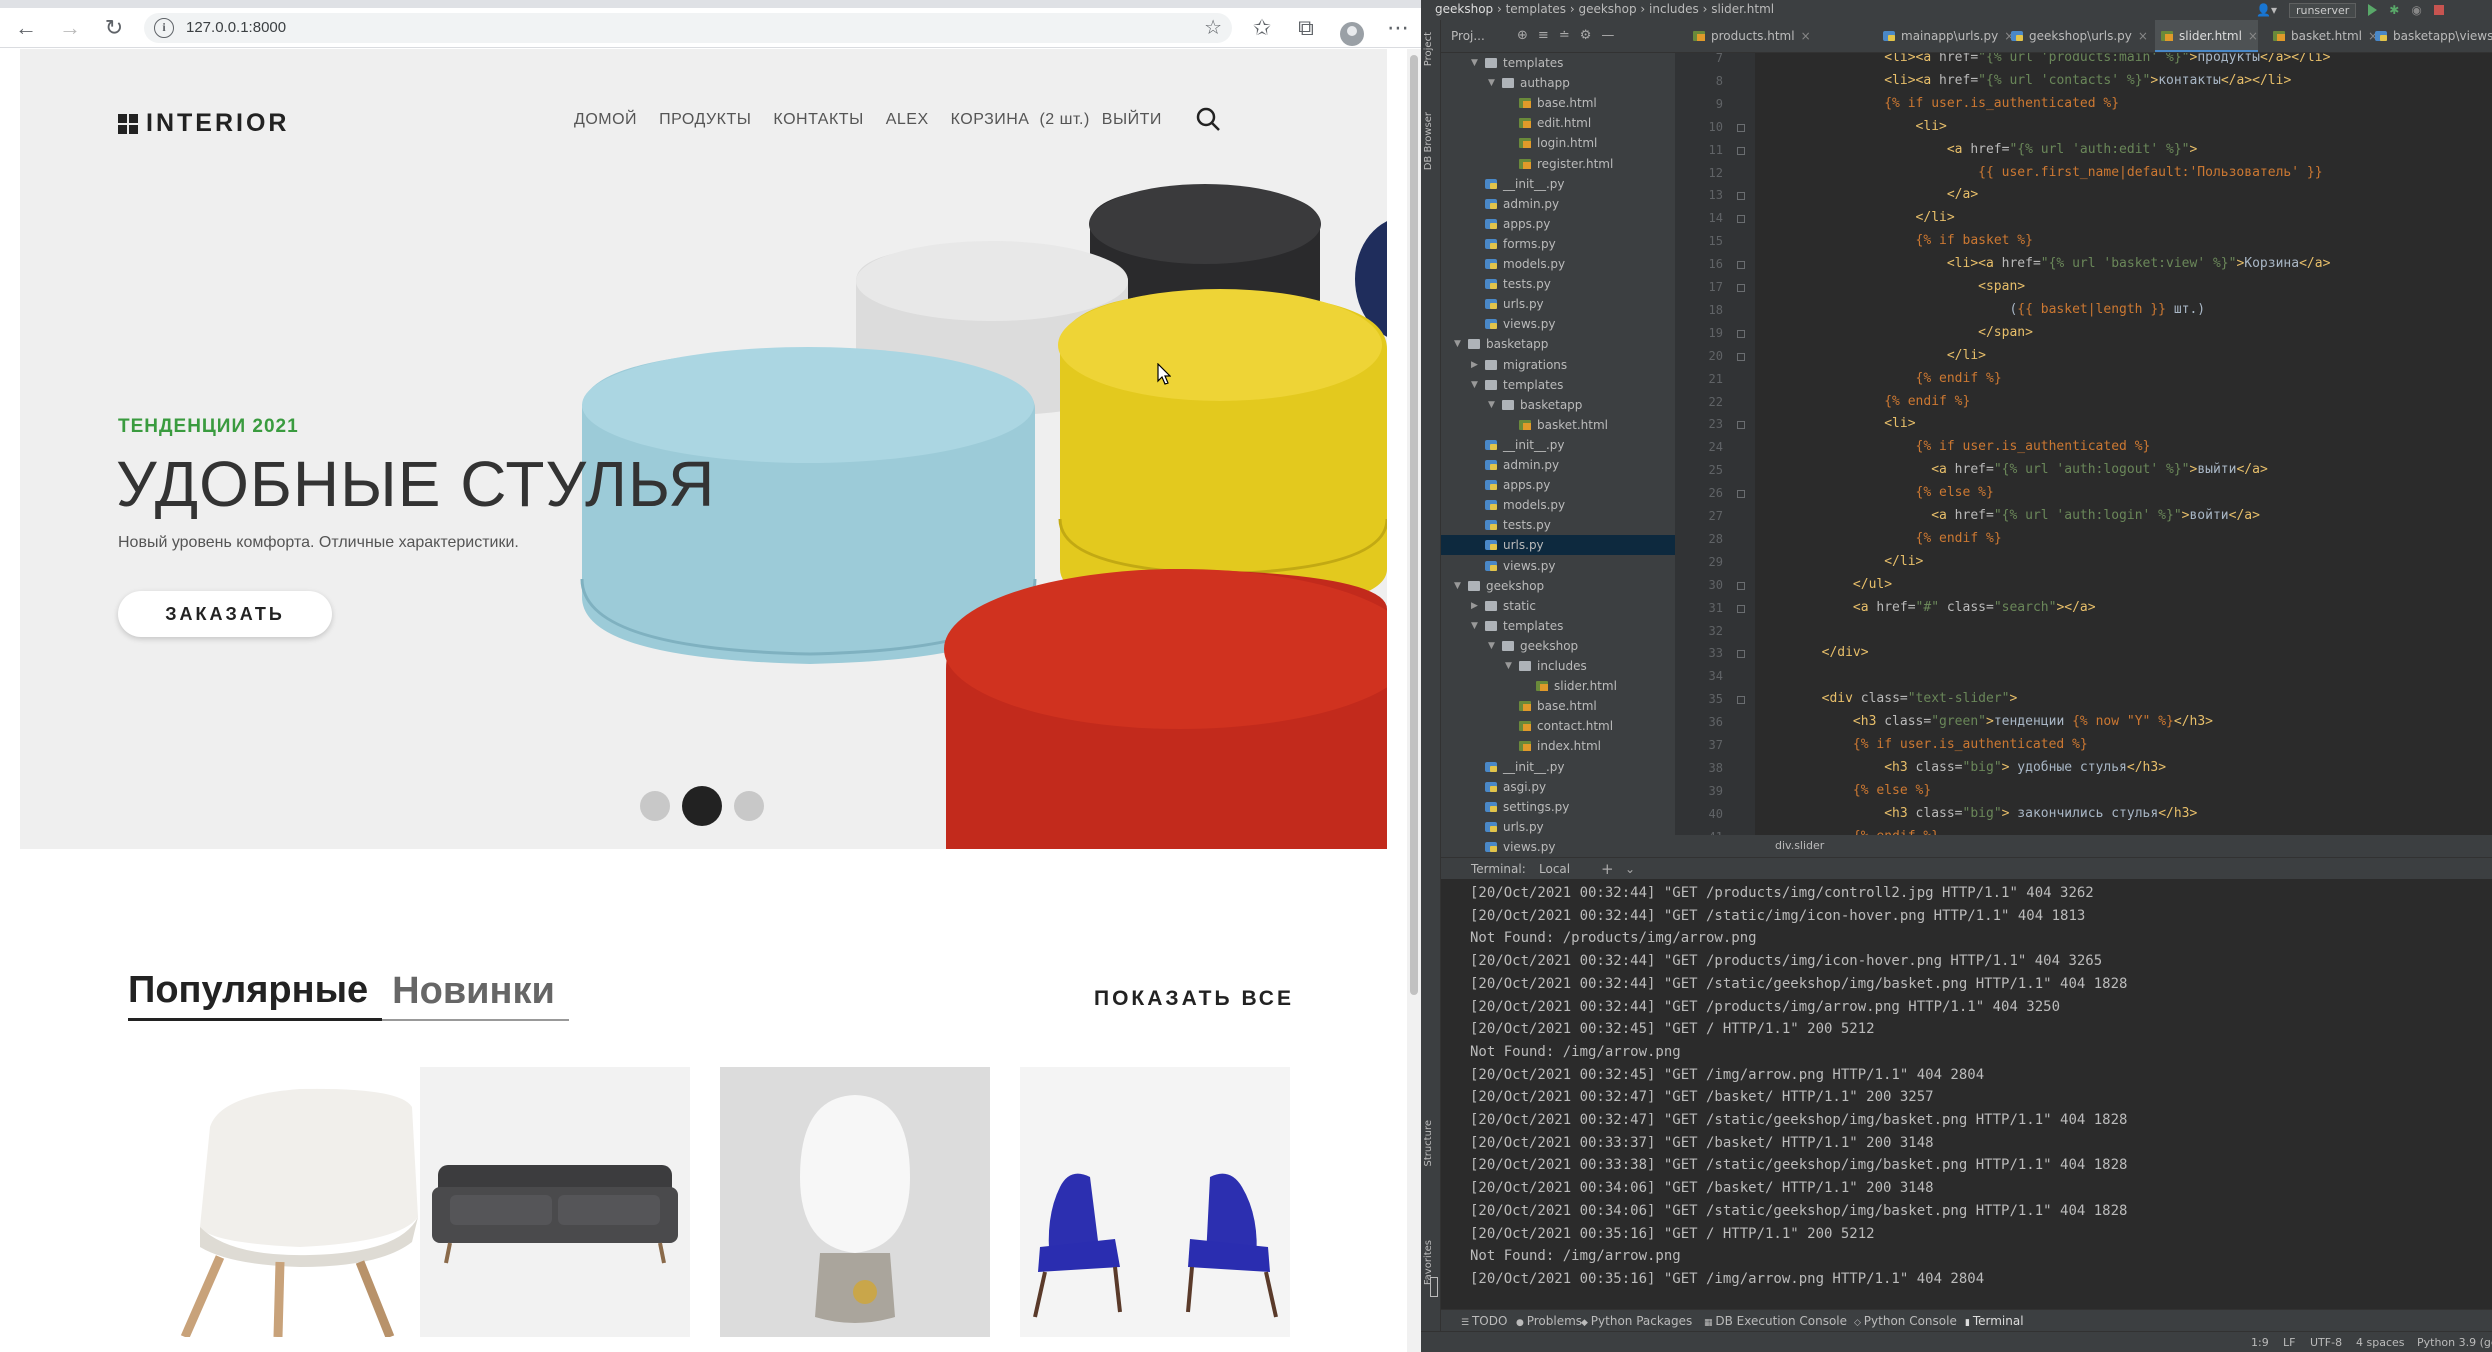 The width and height of the screenshot is (2492, 1352). I want to click on code-line: <a href="#" class="search"></a>, so click(1927, 608).